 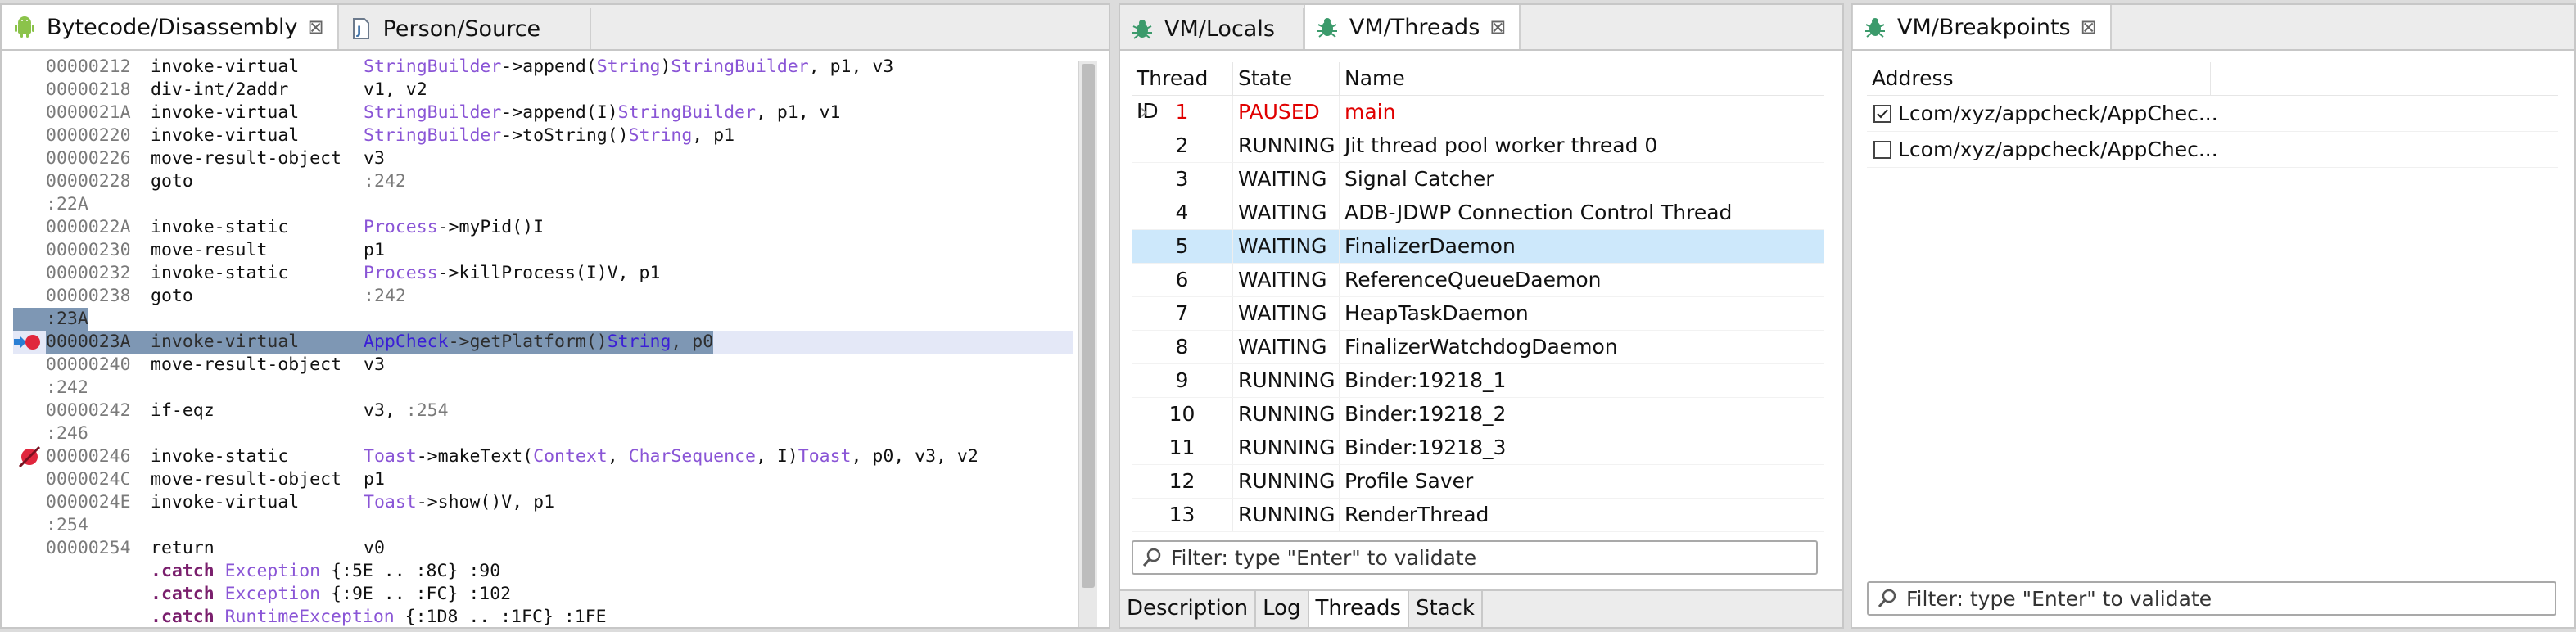 What do you see at coordinates (88, 502) in the screenshot?
I see `instruction-address: 0000024E` at bounding box center [88, 502].